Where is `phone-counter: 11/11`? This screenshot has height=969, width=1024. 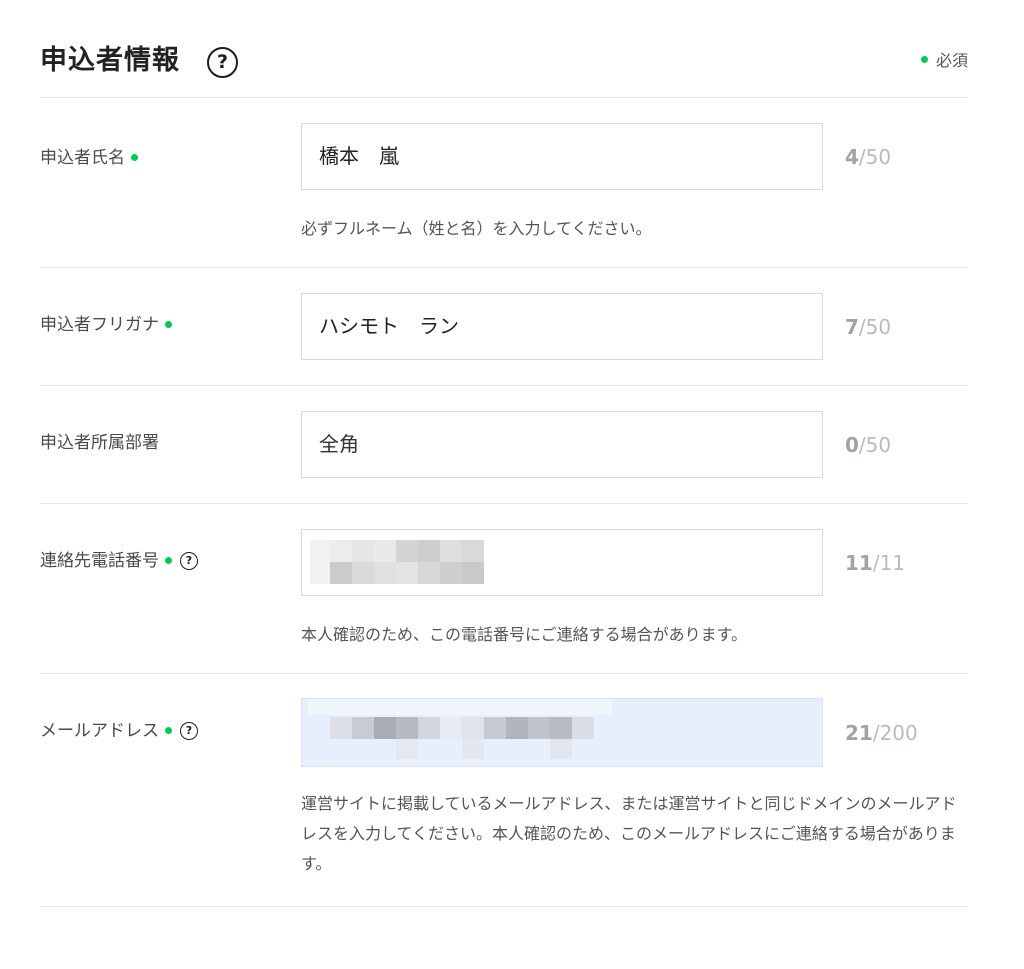 phone-counter: 11/11 is located at coordinates (875, 563).